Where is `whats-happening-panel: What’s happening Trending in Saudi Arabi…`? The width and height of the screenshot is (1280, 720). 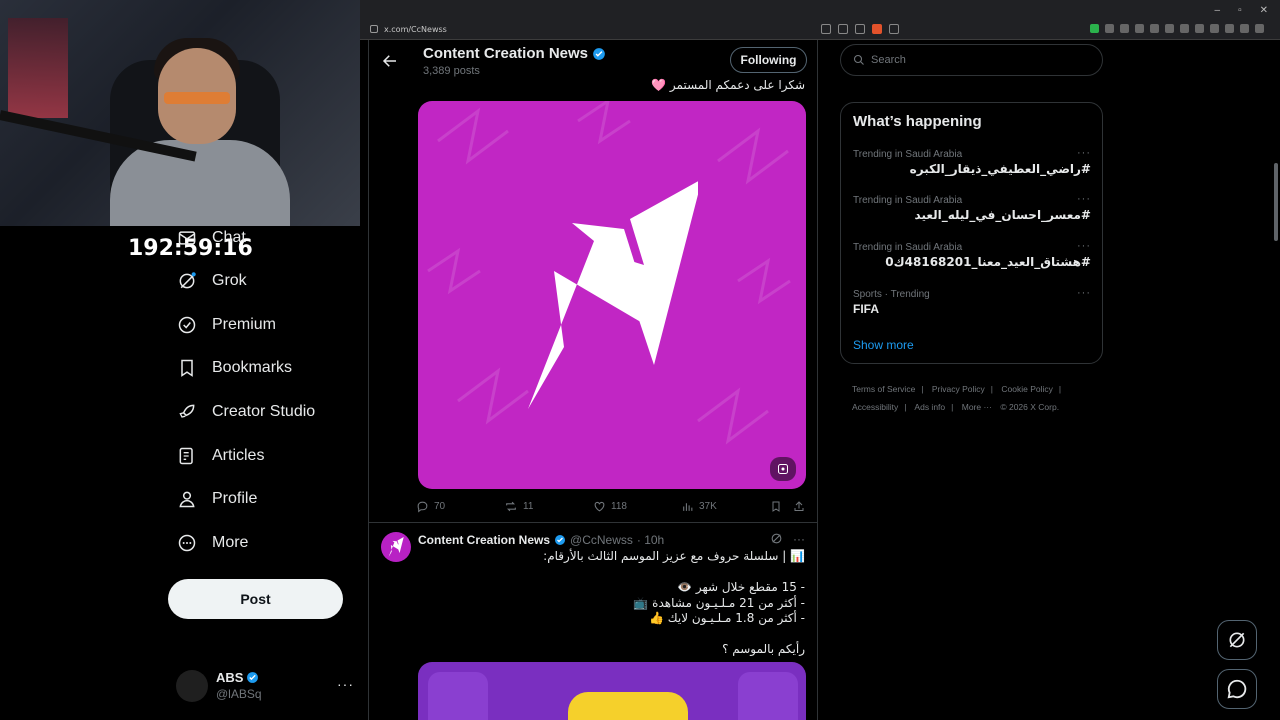
whats-happening-panel: What’s happening Trending in Saudi Arabi… is located at coordinates (971, 233).